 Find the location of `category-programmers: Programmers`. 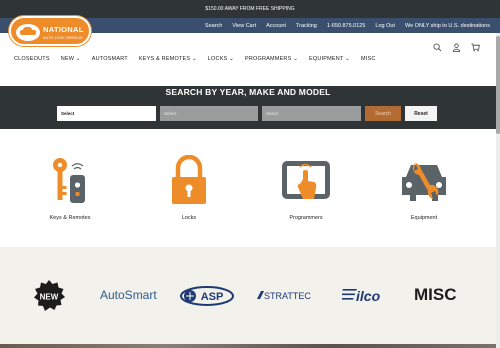

category-programmers: Programmers is located at coordinates (306, 195).